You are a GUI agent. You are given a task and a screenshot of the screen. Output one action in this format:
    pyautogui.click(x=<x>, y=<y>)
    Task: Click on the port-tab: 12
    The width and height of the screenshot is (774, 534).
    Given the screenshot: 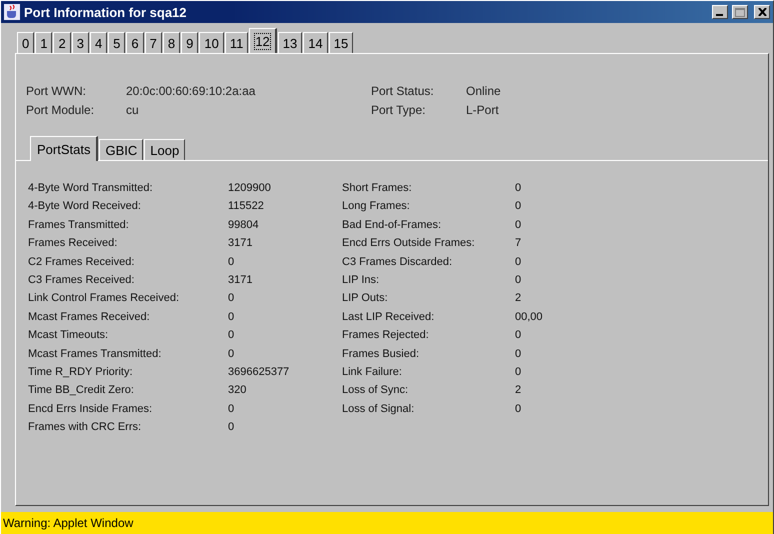 What is the action you would take?
    pyautogui.click(x=263, y=40)
    